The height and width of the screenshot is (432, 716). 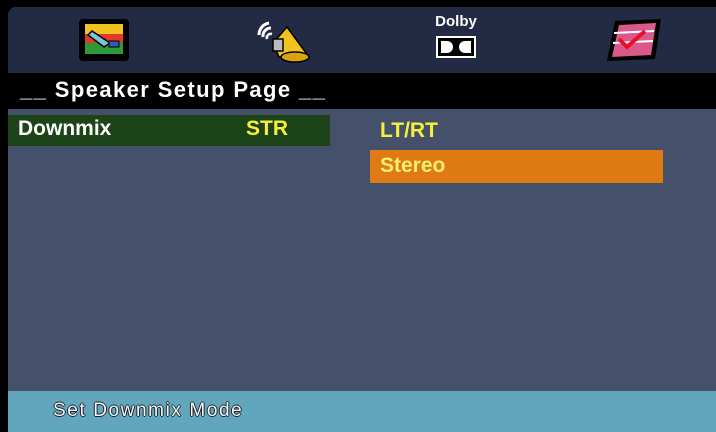 I want to click on menu-item-value: STR, so click(x=267, y=128).